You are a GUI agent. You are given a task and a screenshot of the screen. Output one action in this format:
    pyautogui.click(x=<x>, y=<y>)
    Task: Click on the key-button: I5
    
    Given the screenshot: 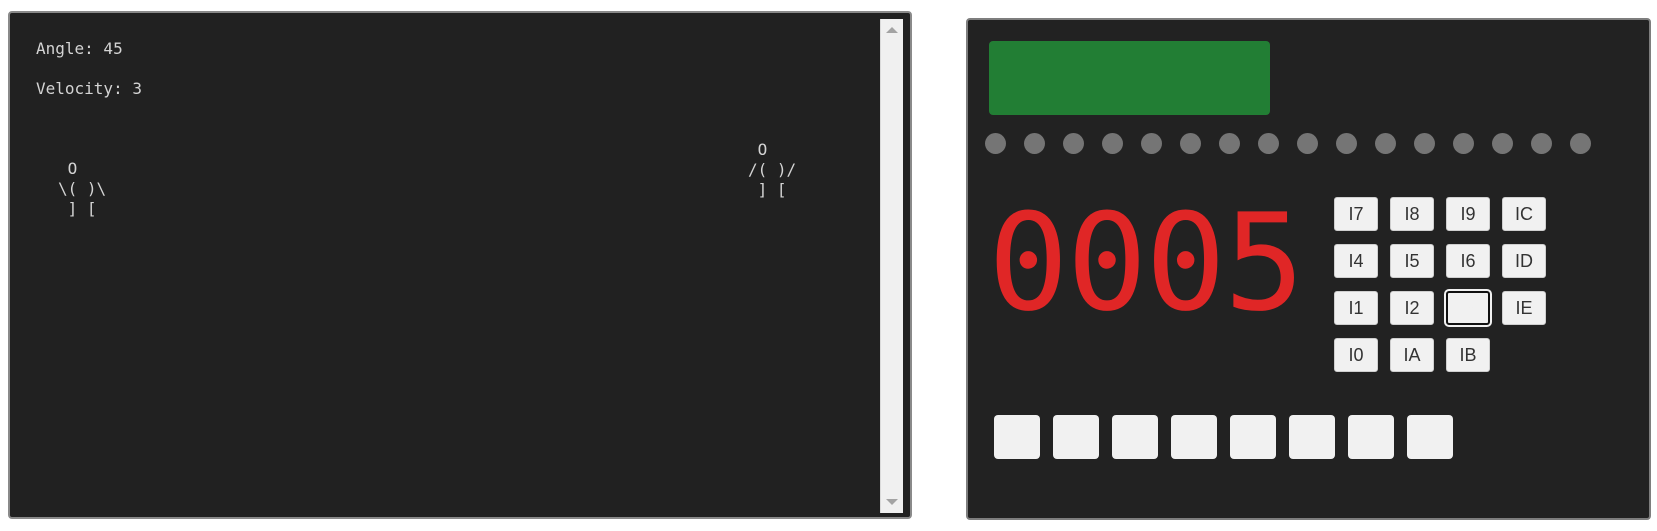 What is the action you would take?
    pyautogui.click(x=1412, y=261)
    